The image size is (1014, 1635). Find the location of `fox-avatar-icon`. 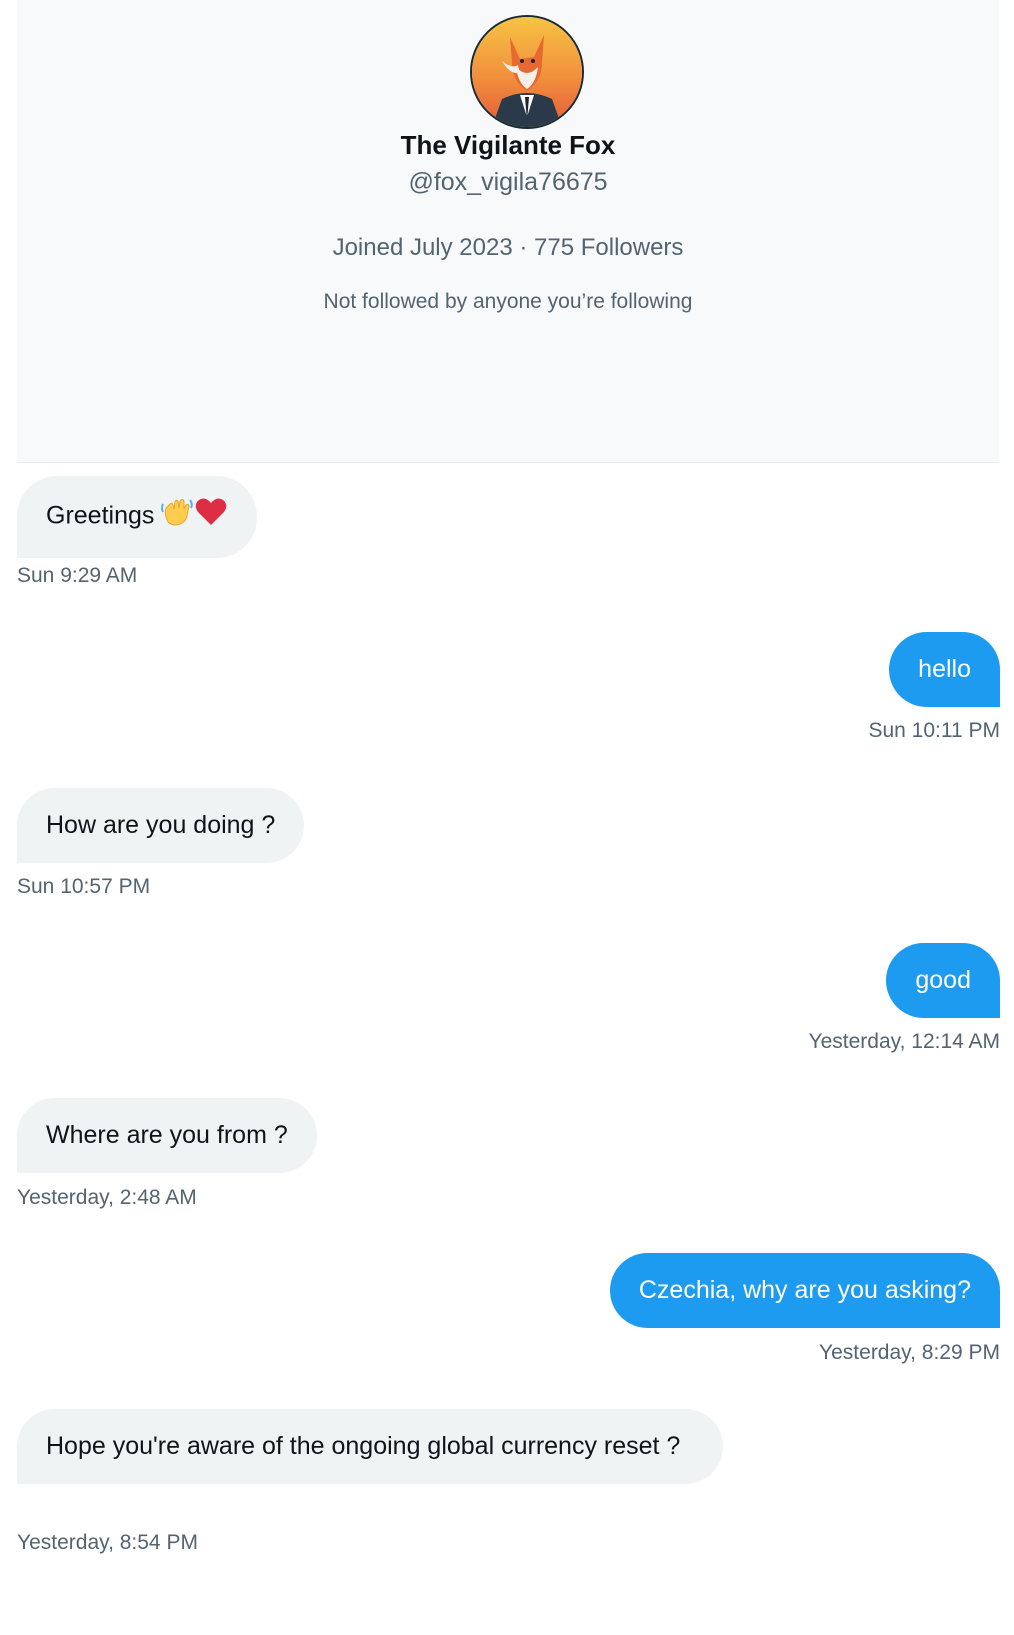

fox-avatar-icon is located at coordinates (527, 72).